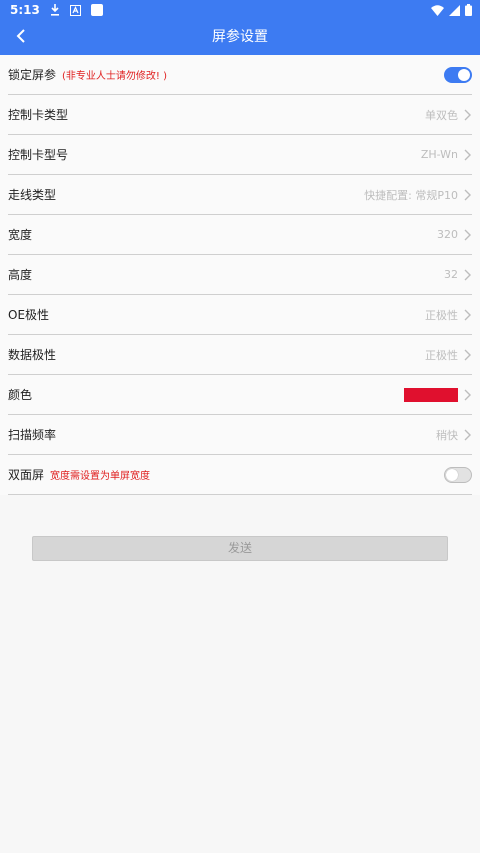  Describe the element at coordinates (441, 315) in the screenshot. I see `oe-polarity-value: 正极性` at that location.